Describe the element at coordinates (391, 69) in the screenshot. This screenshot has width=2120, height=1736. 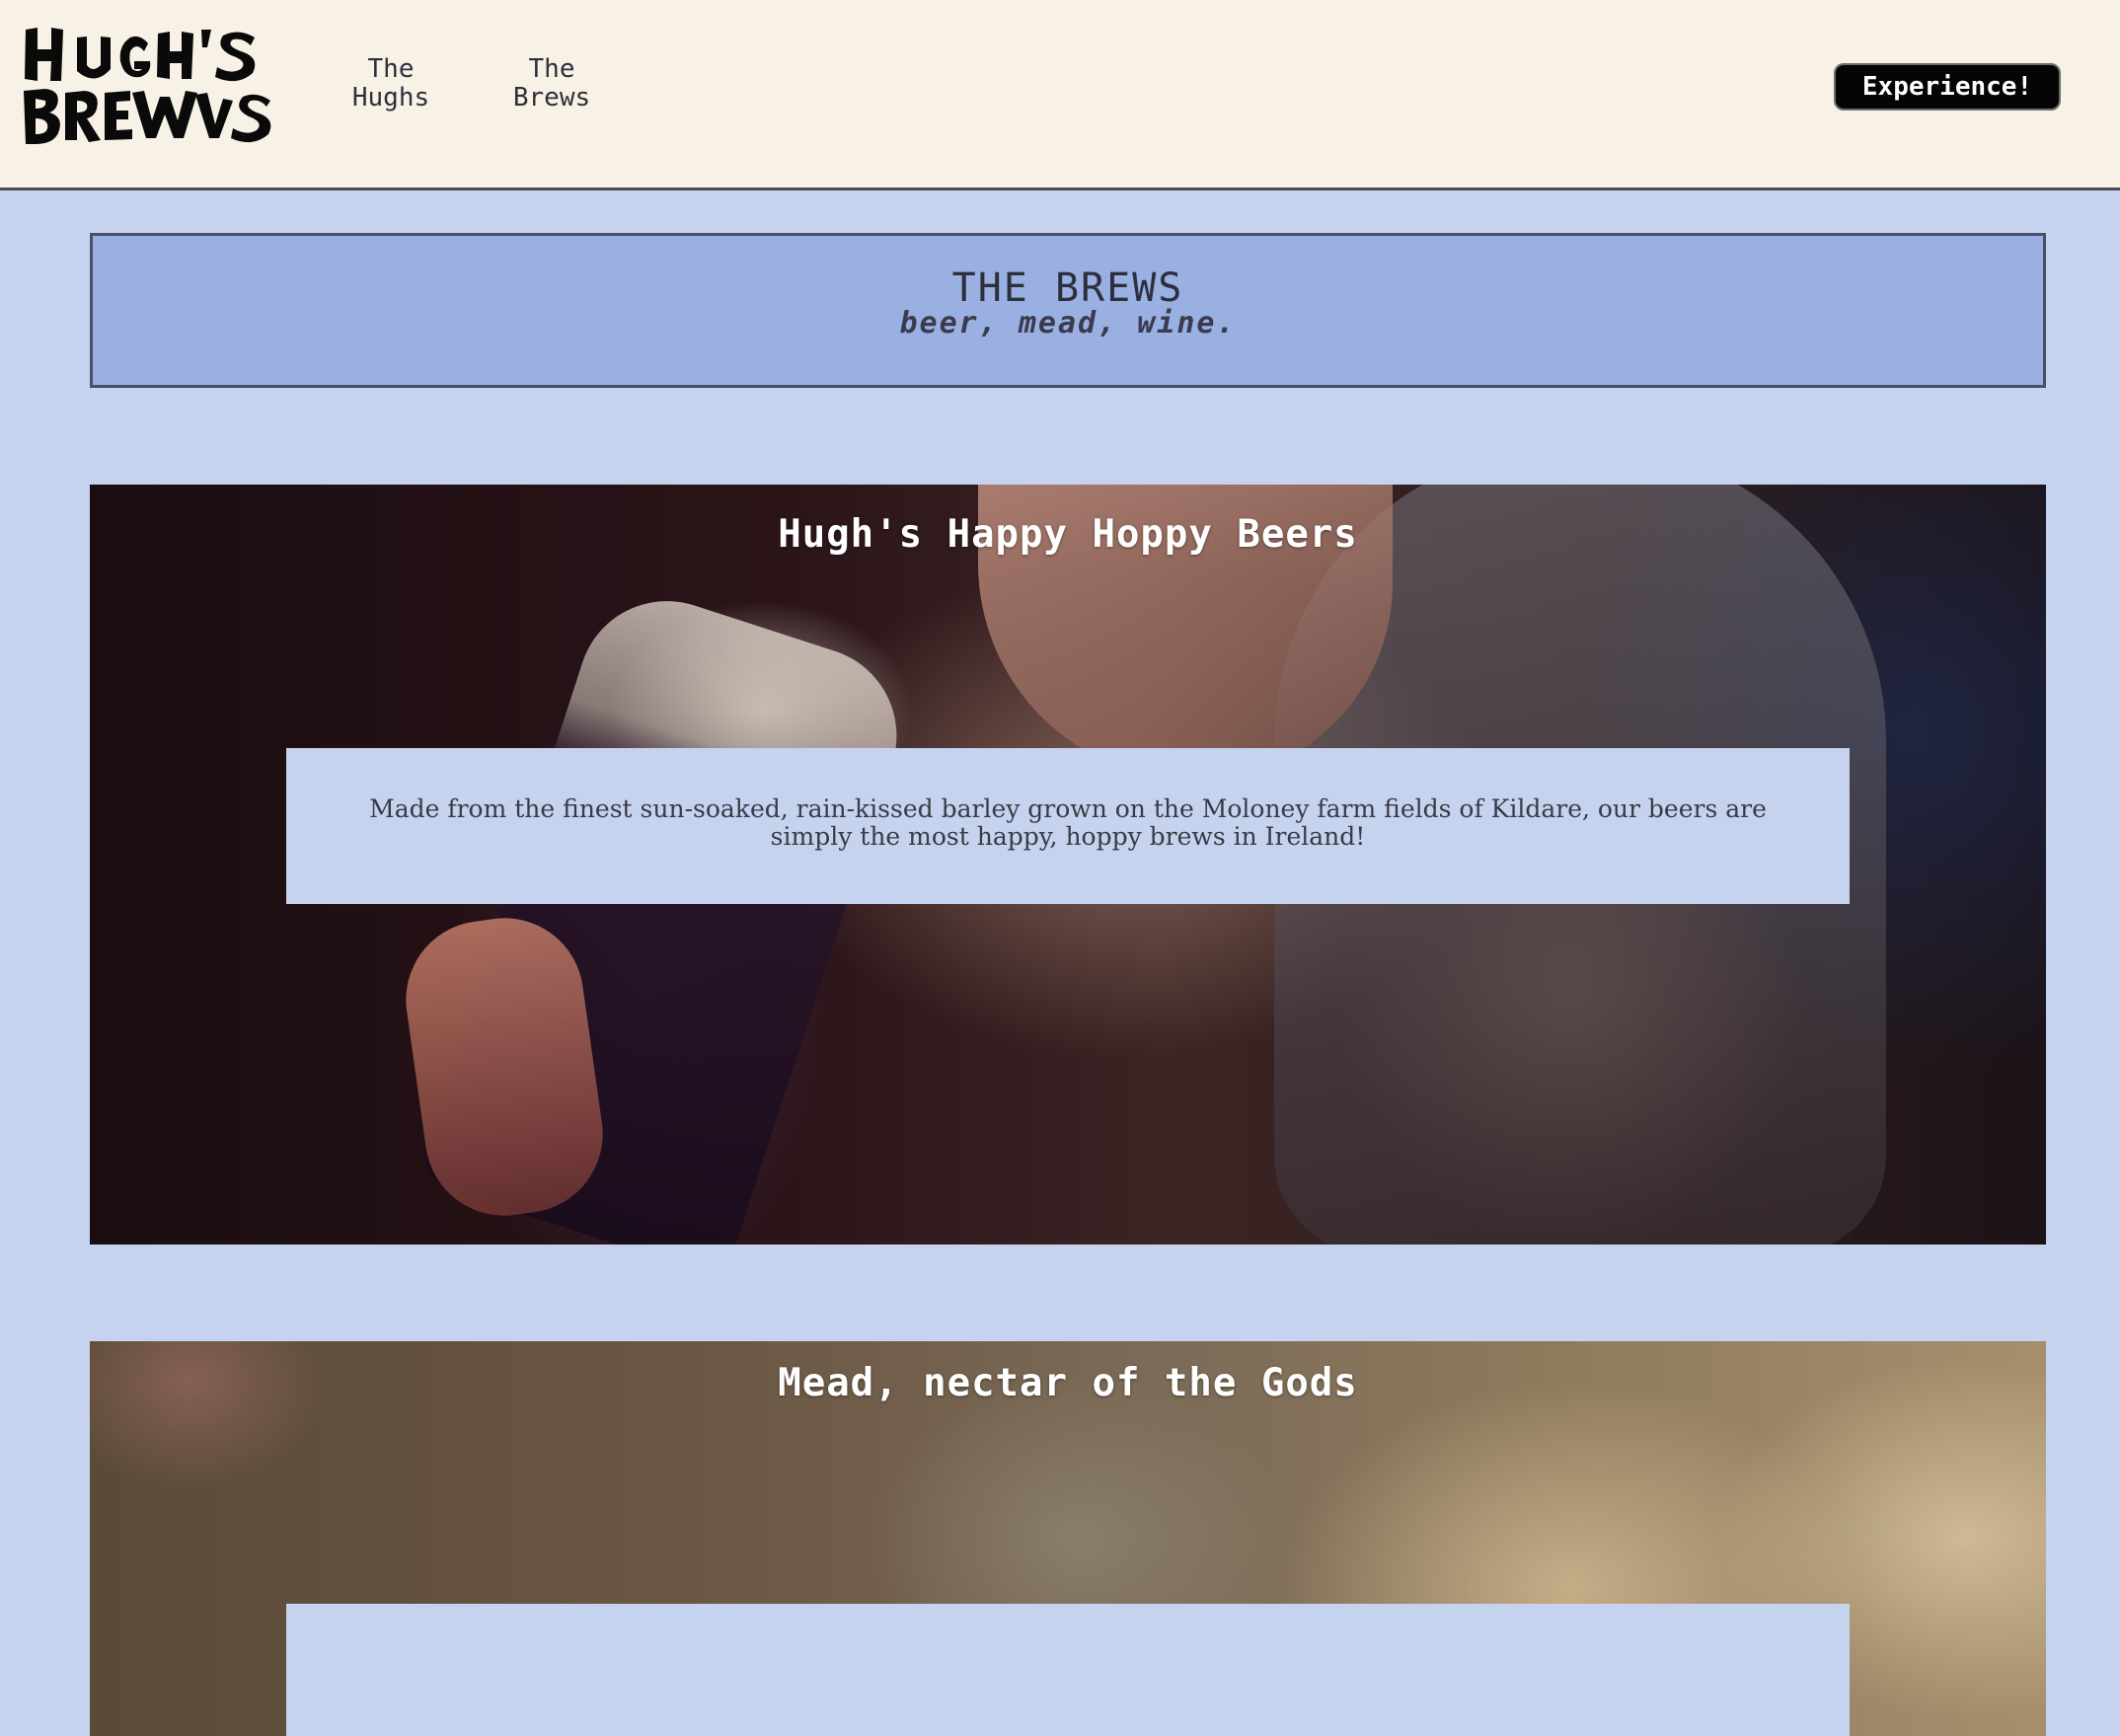
I see `nav-the-hughs-line1: The` at that location.